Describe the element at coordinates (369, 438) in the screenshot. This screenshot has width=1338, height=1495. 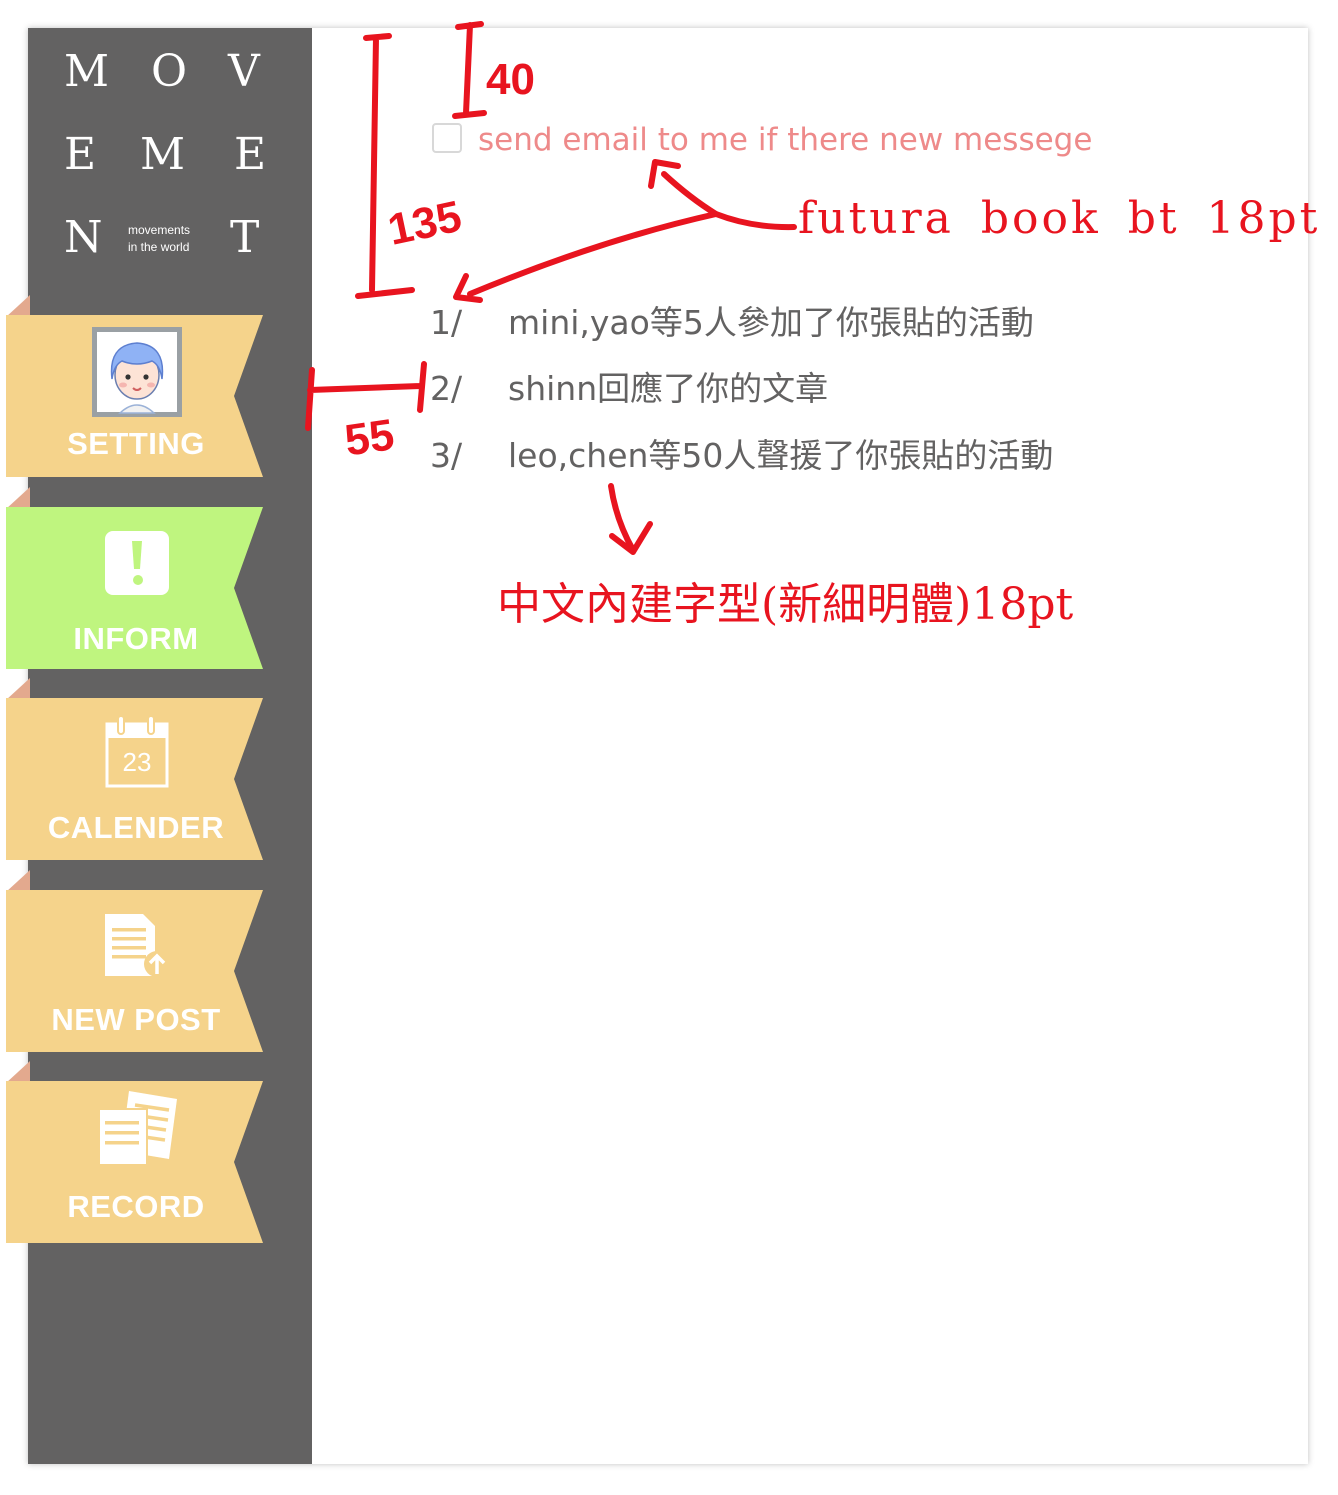
I see `annotation-spacing-indent: 55` at that location.